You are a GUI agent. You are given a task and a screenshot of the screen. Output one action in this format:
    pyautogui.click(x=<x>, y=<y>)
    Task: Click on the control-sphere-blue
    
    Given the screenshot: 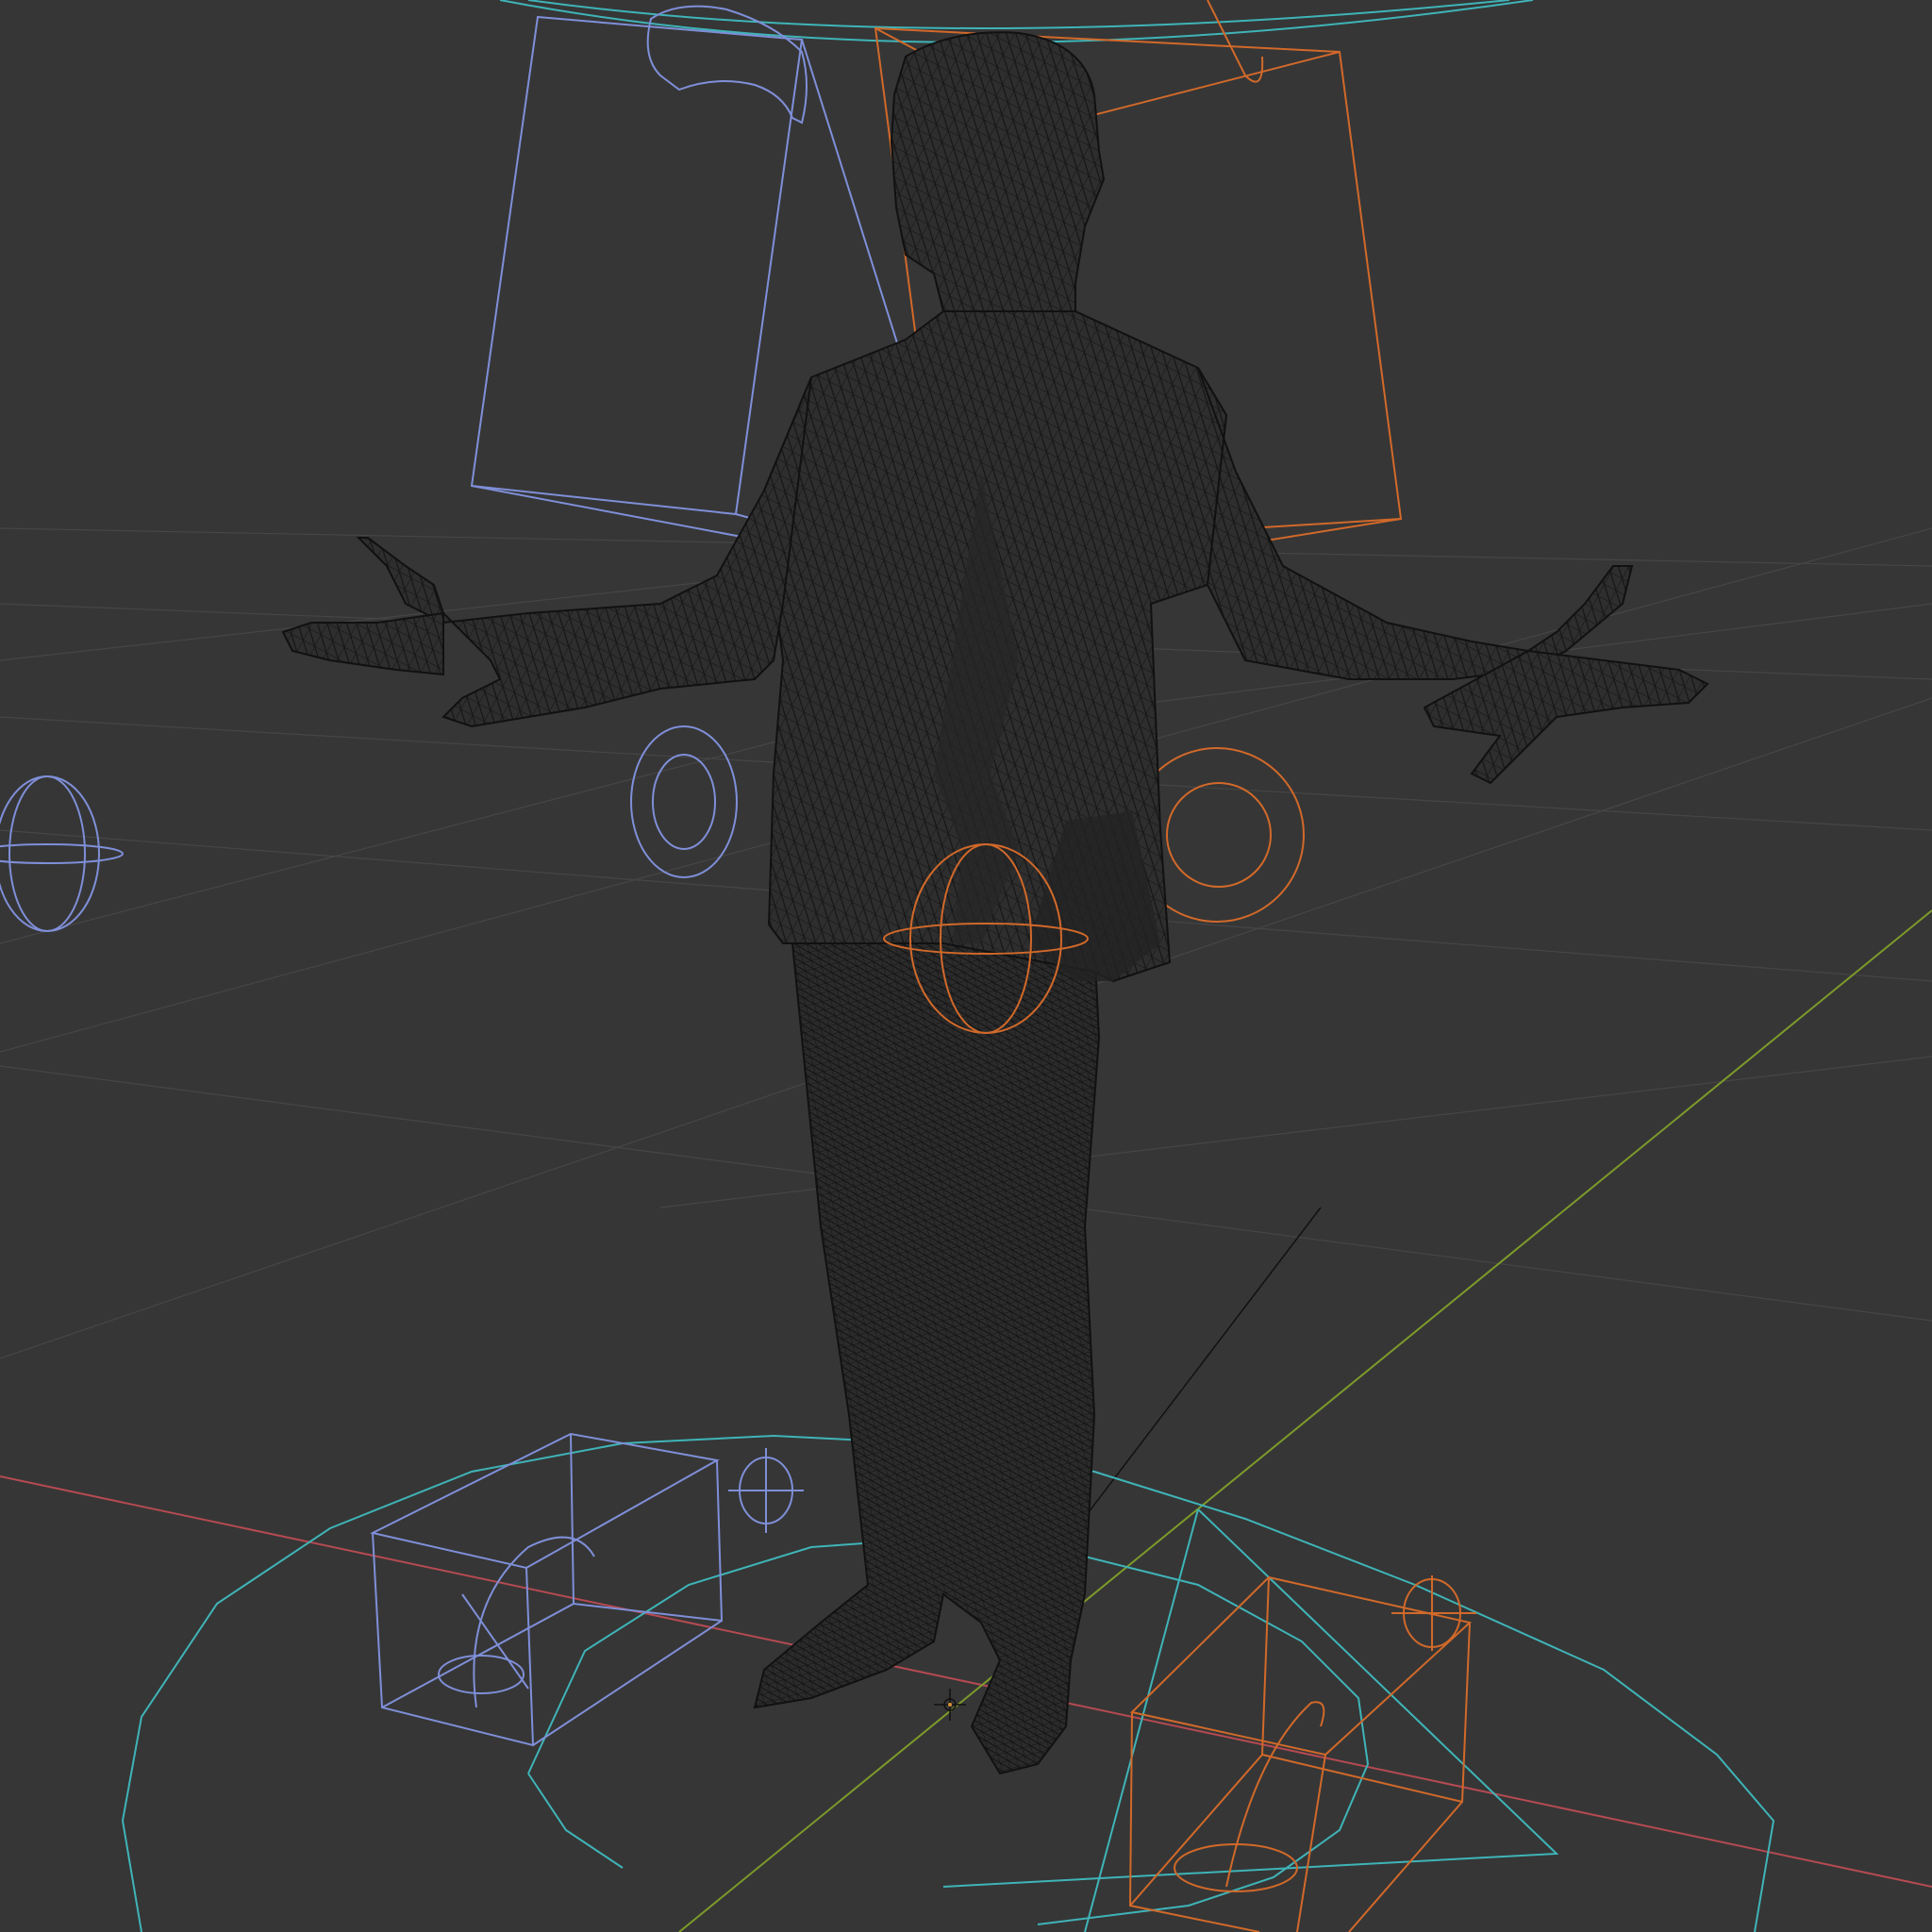 What is the action you would take?
    pyautogui.click(x=62, y=854)
    